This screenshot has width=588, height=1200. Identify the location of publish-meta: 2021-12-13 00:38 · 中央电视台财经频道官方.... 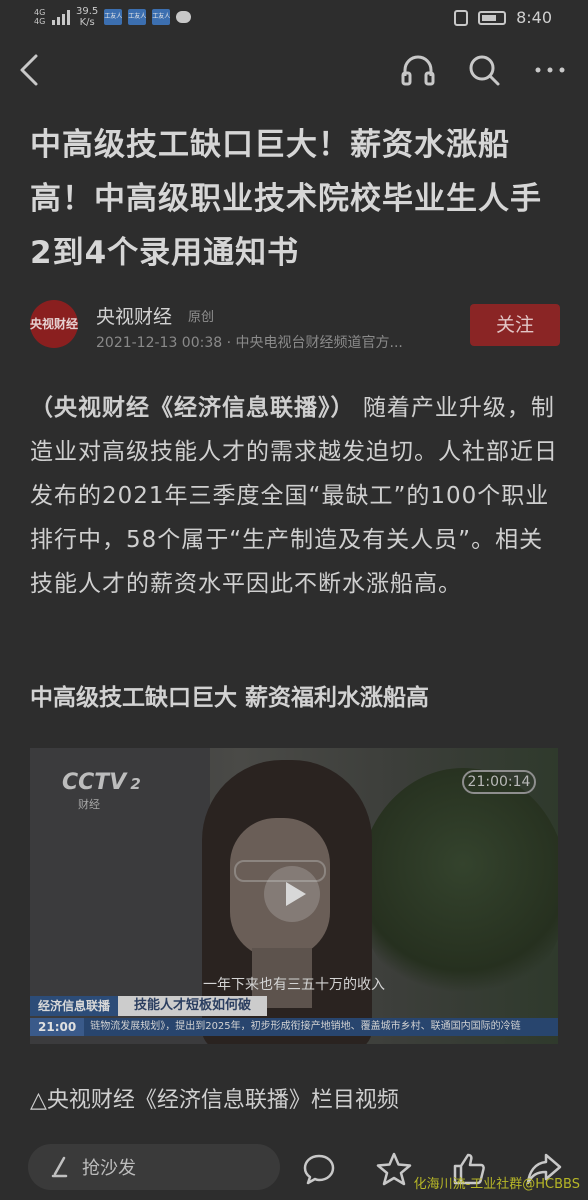
(249, 343).